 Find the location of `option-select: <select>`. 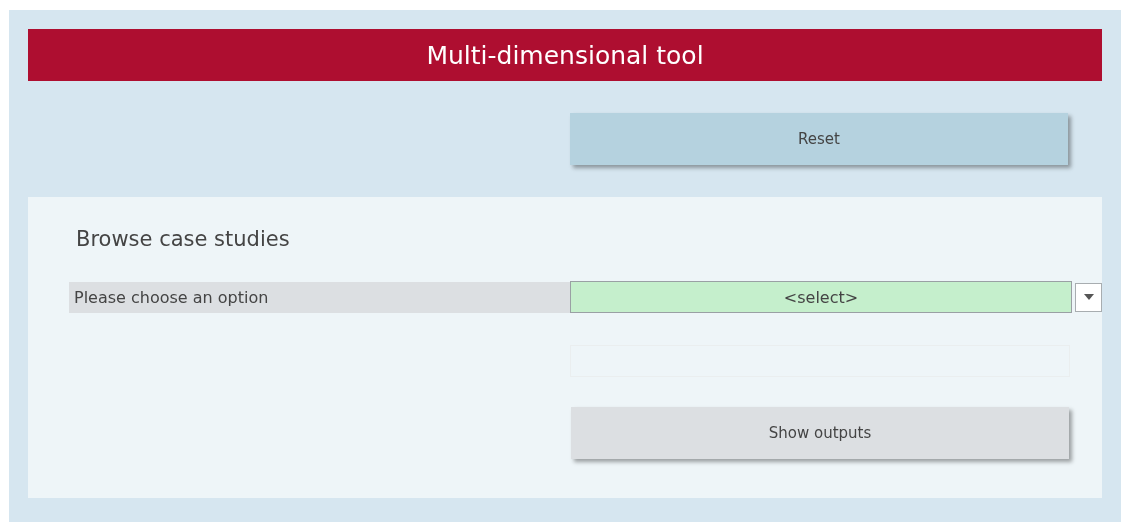

option-select: <select> is located at coordinates (821, 297).